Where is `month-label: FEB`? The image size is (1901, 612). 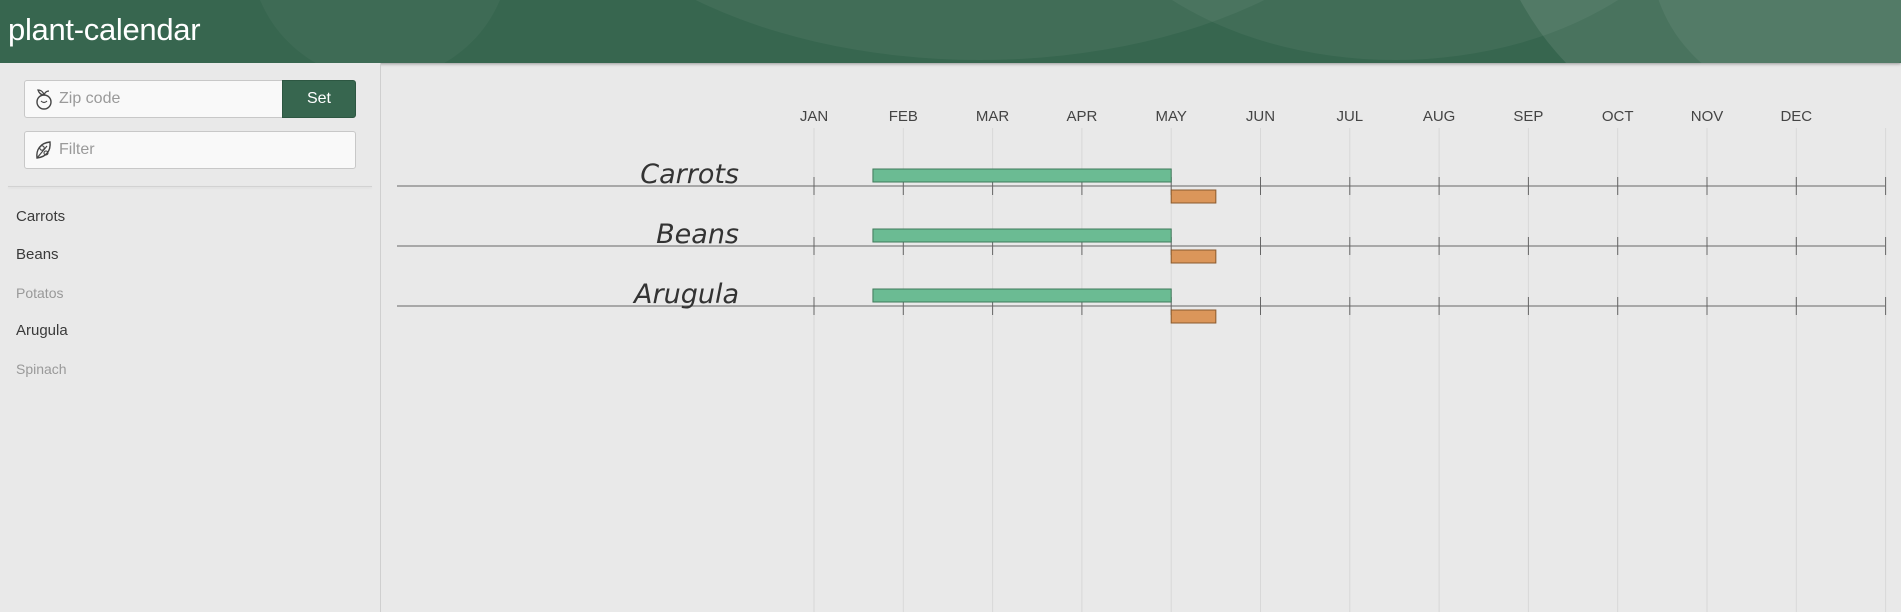 month-label: FEB is located at coordinates (903, 116).